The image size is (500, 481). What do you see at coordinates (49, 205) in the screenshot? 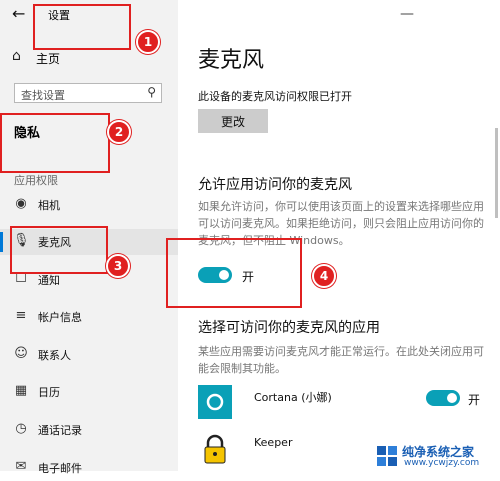
I see `sidebar-item-label: 相机` at bounding box center [49, 205].